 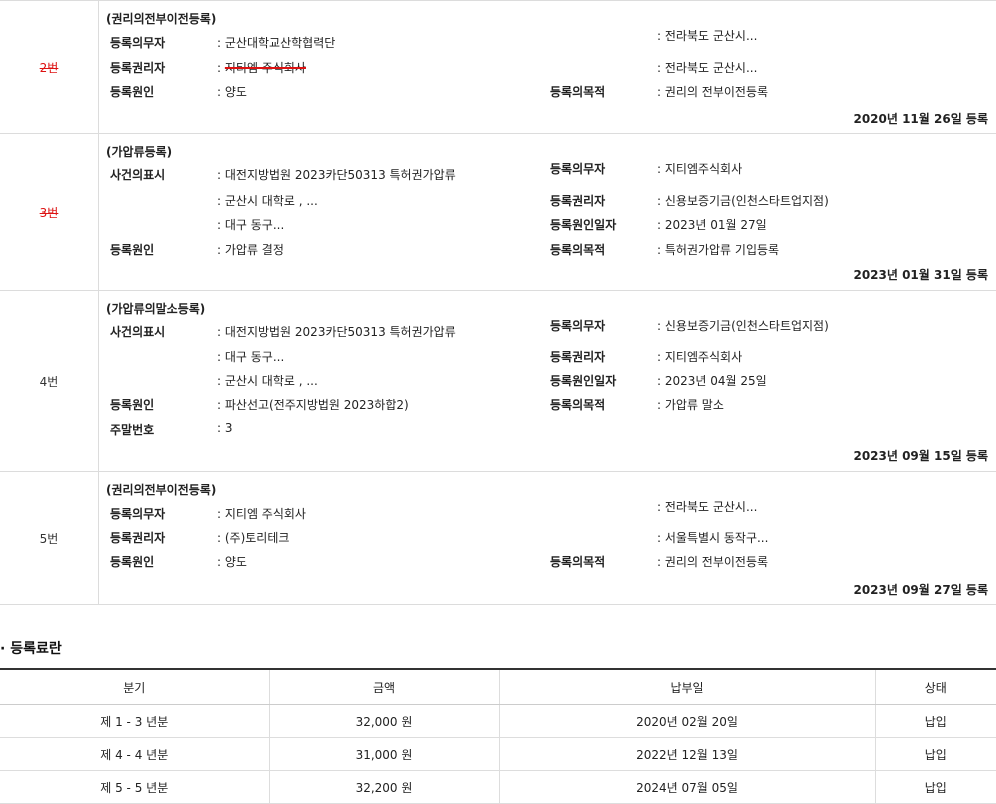 I want to click on column-header-amount: 금액, so click(x=384, y=686).